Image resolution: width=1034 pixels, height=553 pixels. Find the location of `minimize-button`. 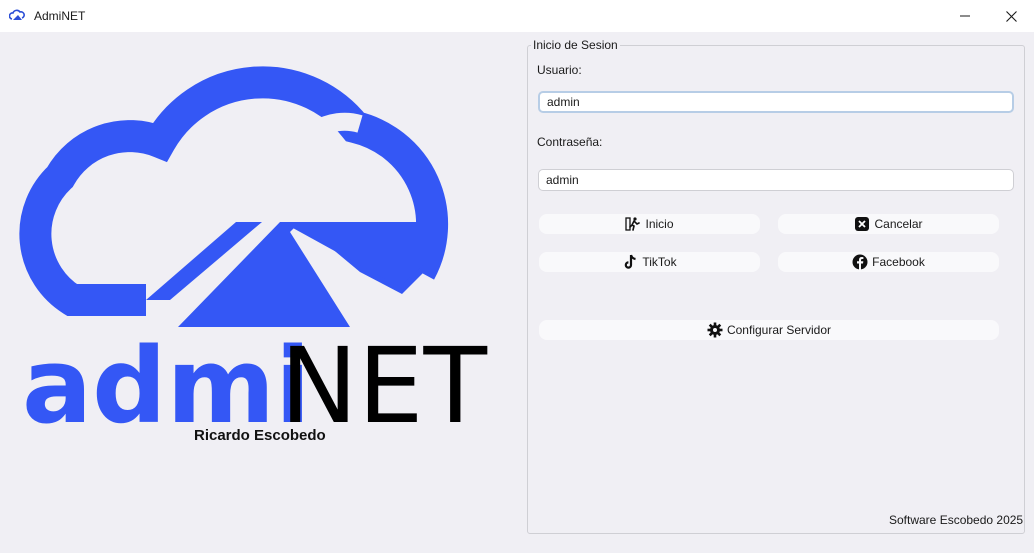

minimize-button is located at coordinates (965, 16).